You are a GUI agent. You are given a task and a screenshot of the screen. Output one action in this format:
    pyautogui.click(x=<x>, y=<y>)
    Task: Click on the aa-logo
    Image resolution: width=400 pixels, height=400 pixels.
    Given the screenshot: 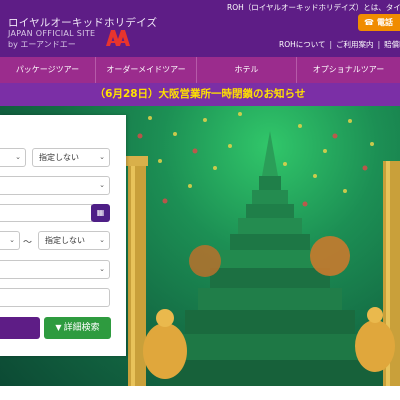 What is the action you would take?
    pyautogui.click(x=118, y=37)
    